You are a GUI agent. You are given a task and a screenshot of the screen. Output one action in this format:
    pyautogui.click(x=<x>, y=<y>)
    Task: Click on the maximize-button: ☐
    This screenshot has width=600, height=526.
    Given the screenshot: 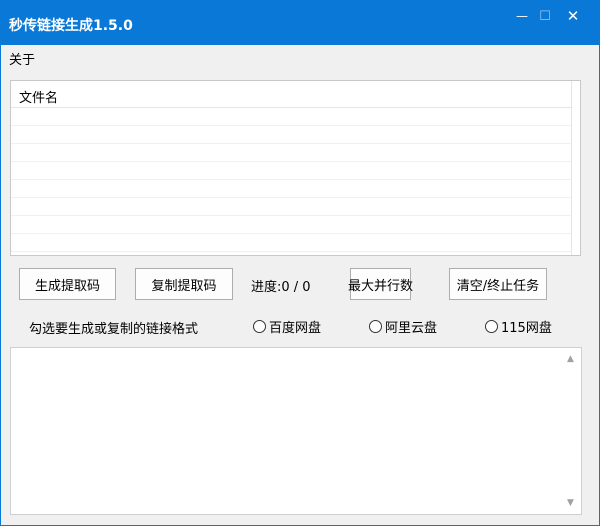 What is the action you would take?
    pyautogui.click(x=545, y=16)
    